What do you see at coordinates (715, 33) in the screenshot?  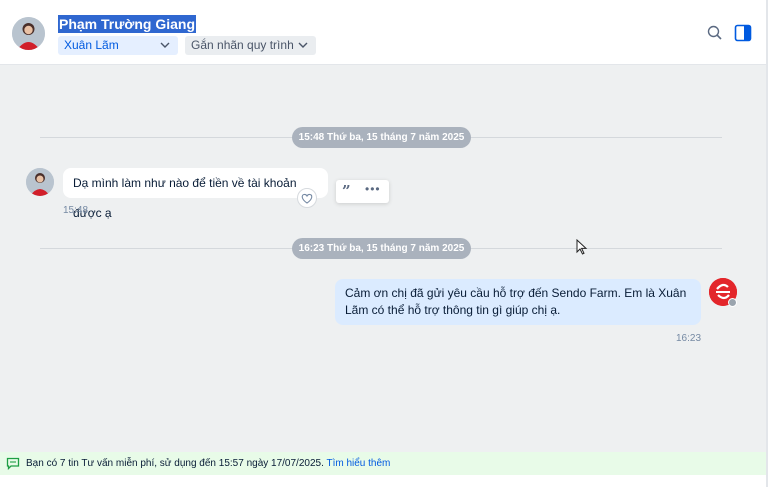 I see `search-icon` at bounding box center [715, 33].